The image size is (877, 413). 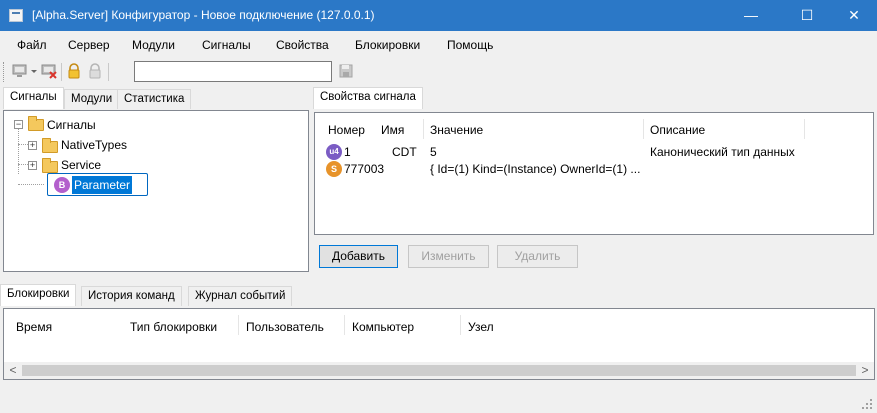 What do you see at coordinates (38, 295) in the screenshot?
I see `tab-locks: Блокировки` at bounding box center [38, 295].